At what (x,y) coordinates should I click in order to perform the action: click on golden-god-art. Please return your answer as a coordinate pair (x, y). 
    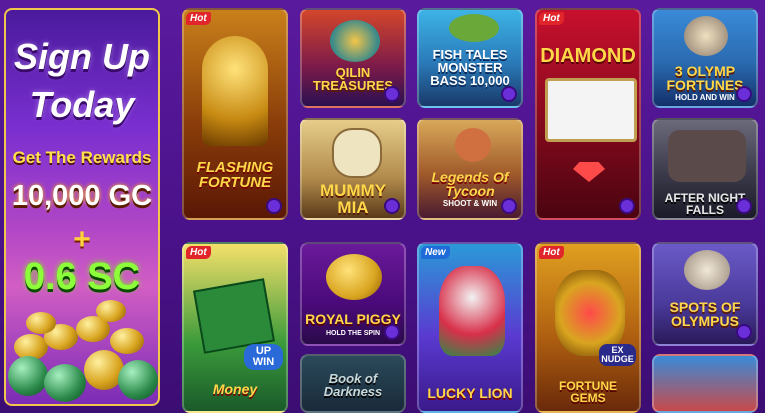
    Looking at the image, I should click on (235, 91).